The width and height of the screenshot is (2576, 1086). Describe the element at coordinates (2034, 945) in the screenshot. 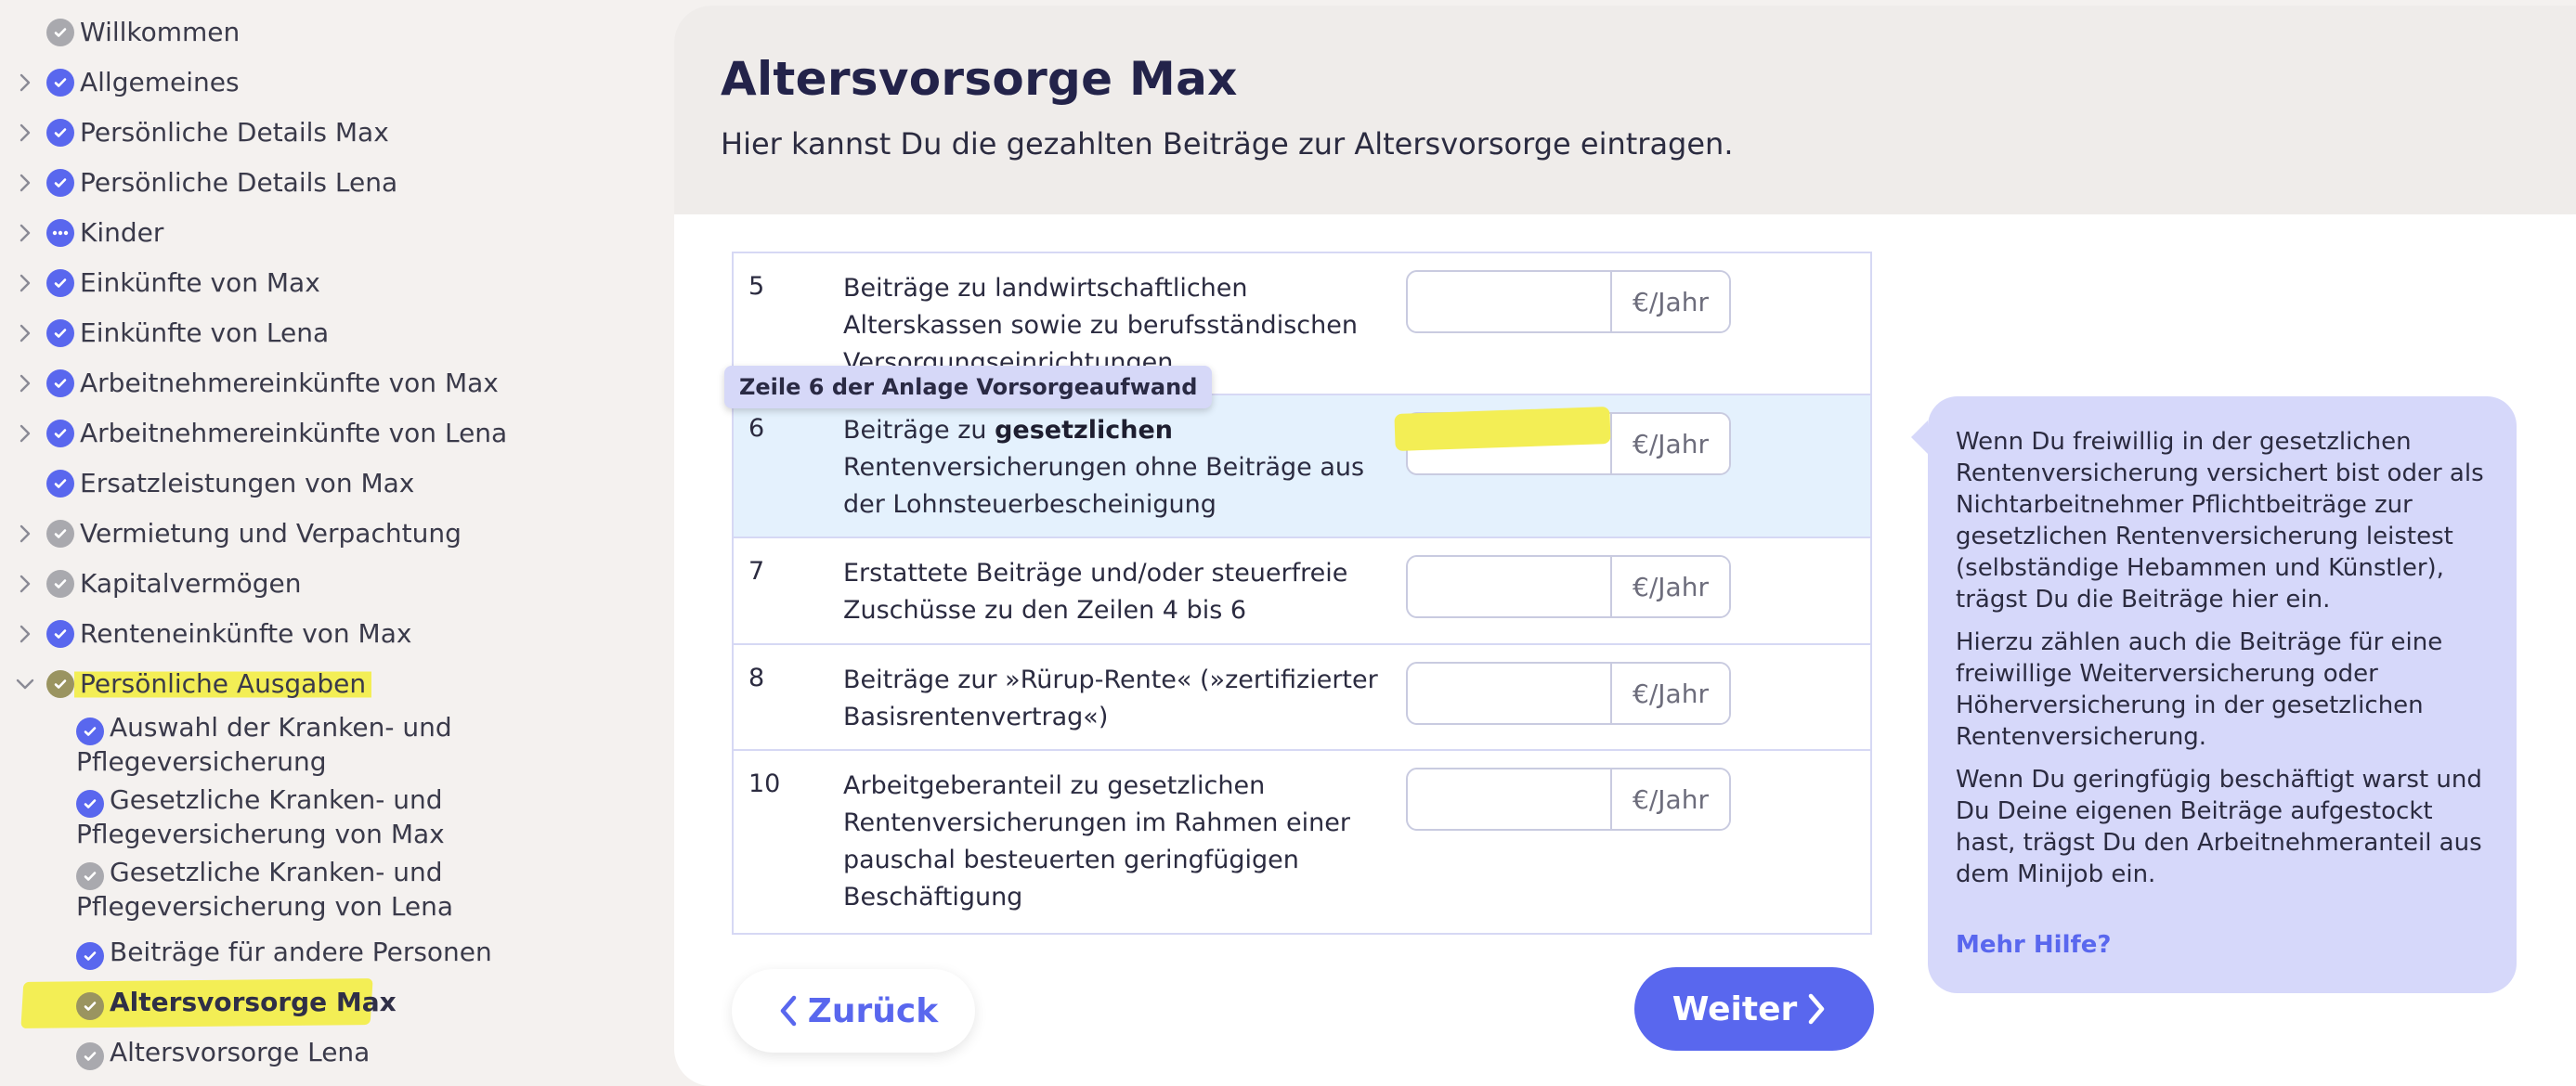

I see `more-help-link: Mehr Hilfe?` at that location.